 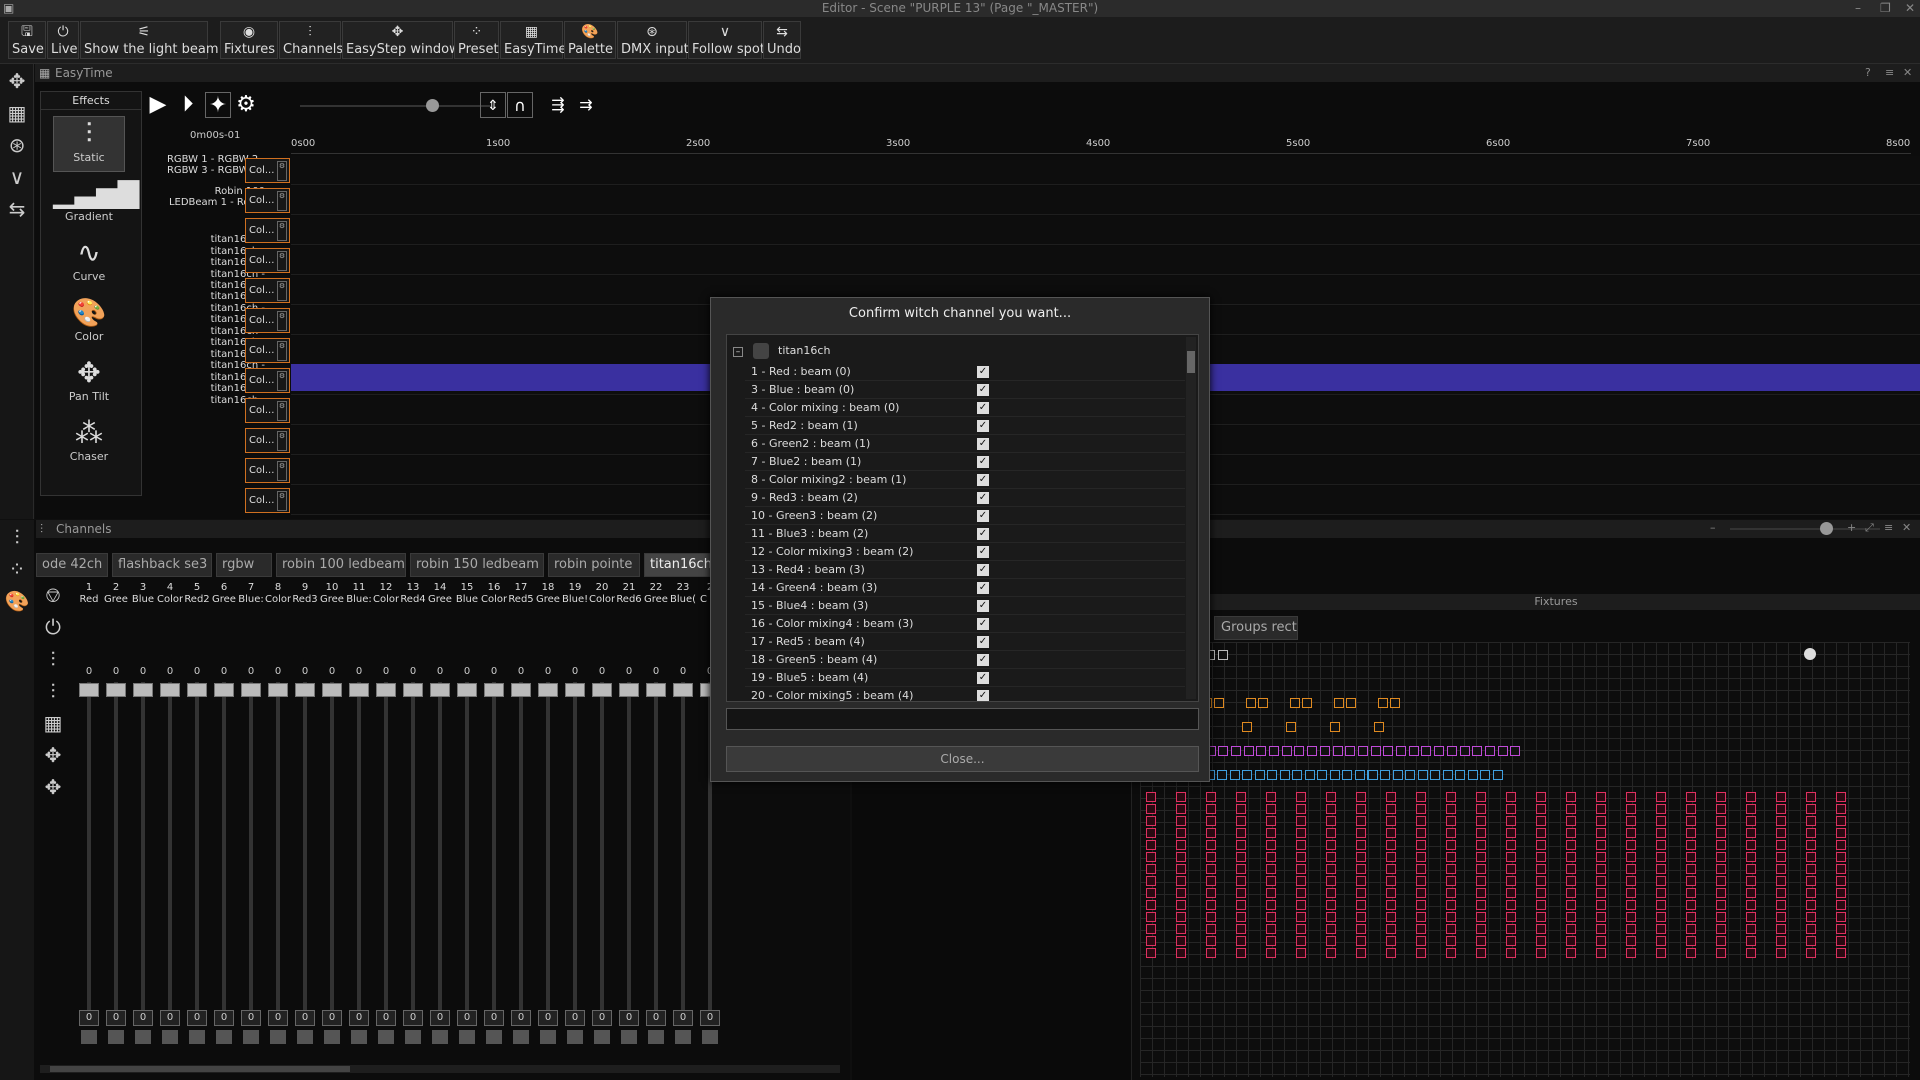 I want to click on tab-ode-42ch: ode 42ch, so click(x=72, y=565).